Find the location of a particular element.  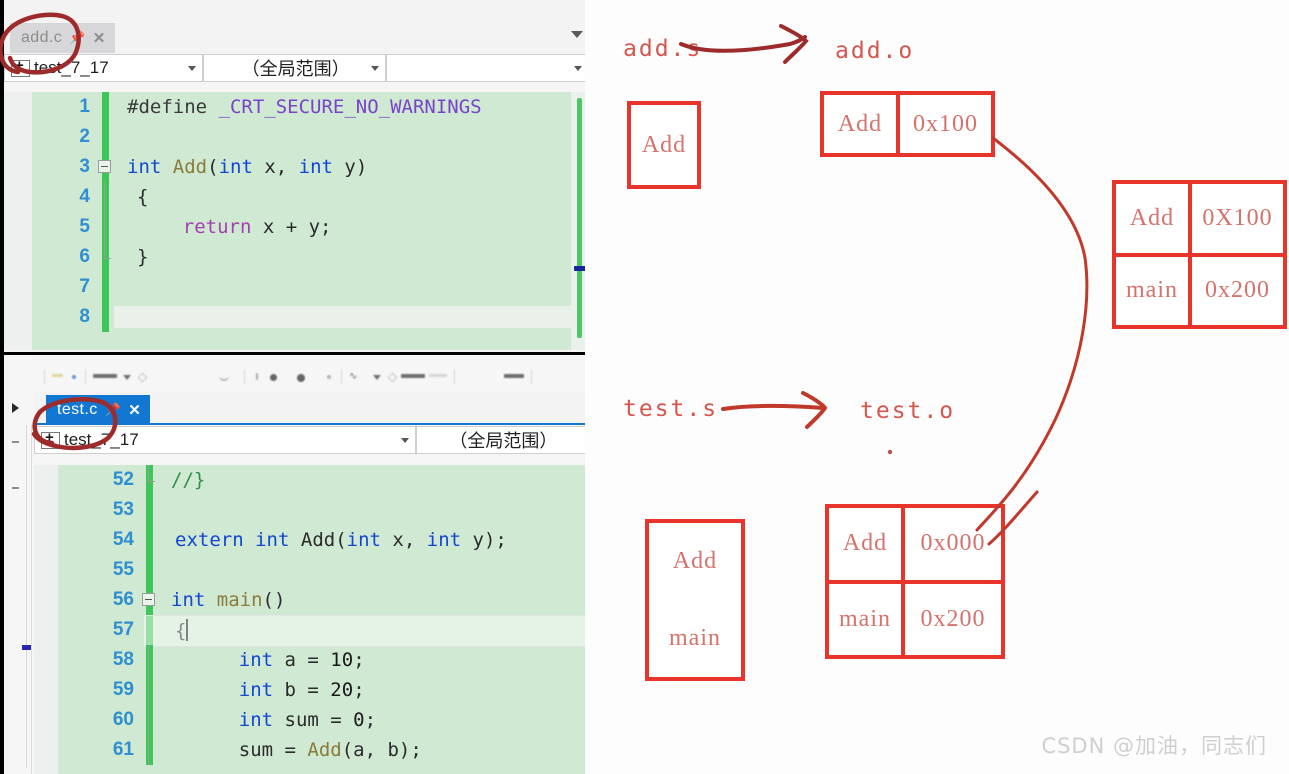

code-line: 8 is located at coordinates (296, 317).